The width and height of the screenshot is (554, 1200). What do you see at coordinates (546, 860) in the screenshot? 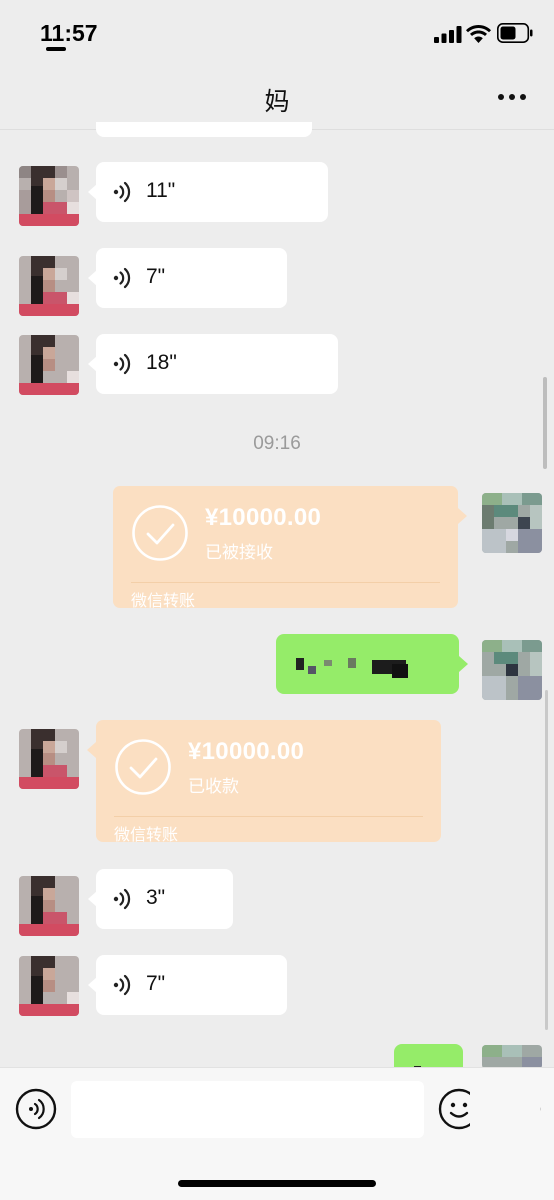
I see `scrollbar-track` at bounding box center [546, 860].